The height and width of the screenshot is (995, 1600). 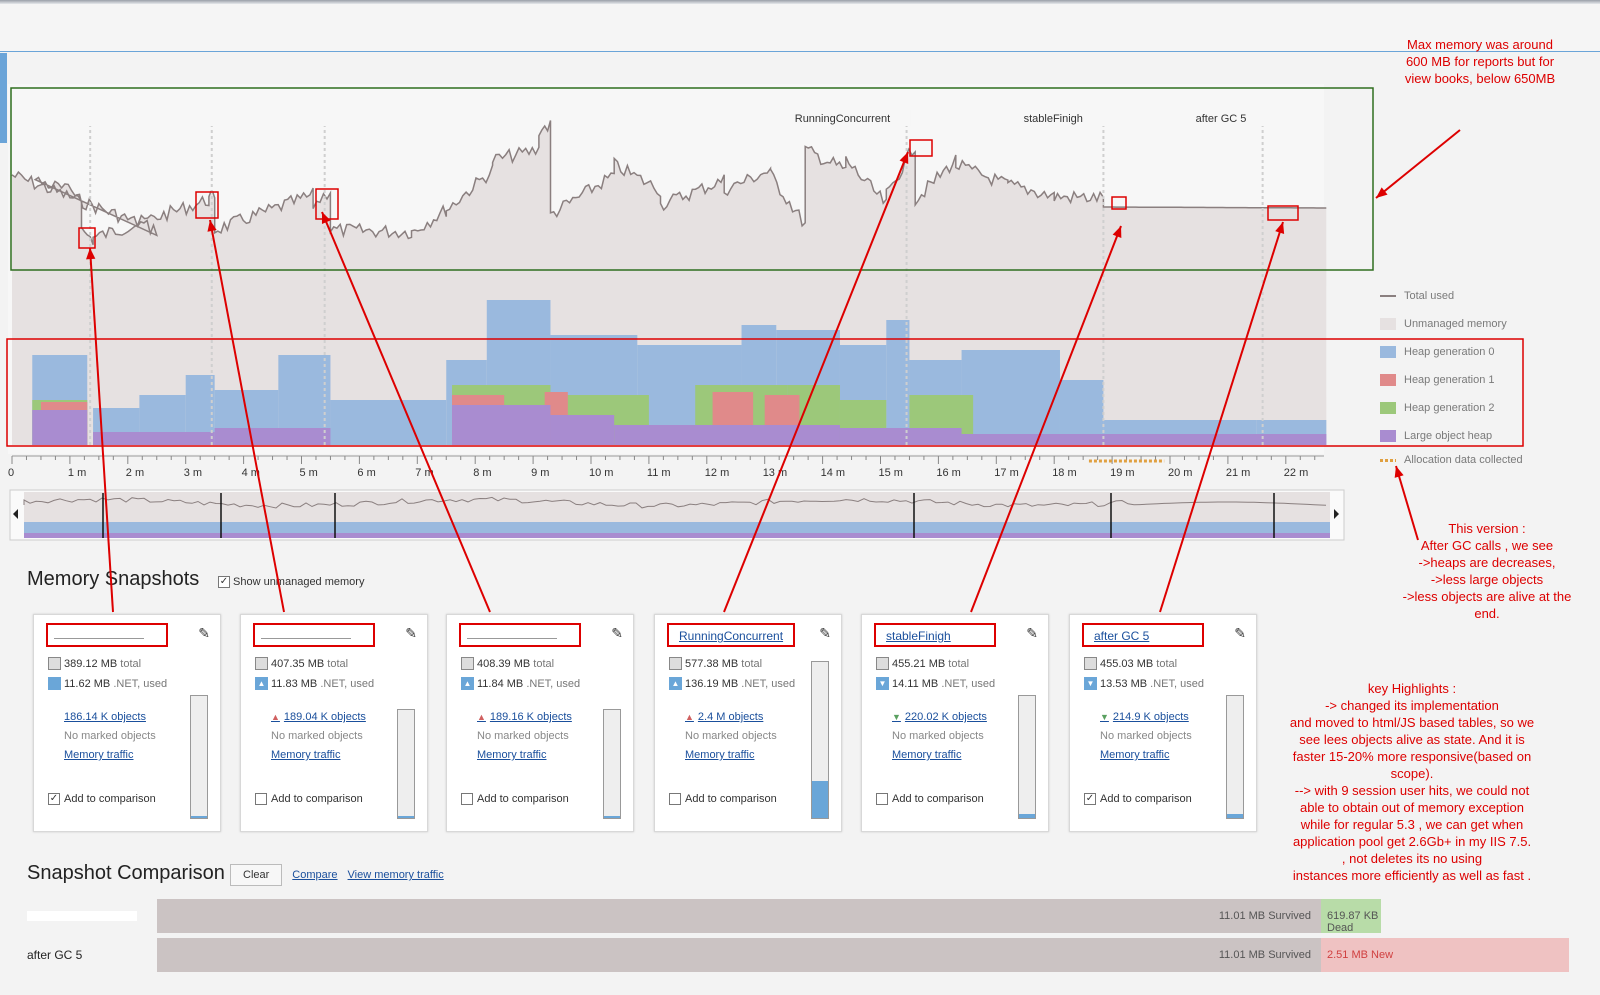 I want to click on objects-link: 186.14 K objects, so click(x=105, y=717).